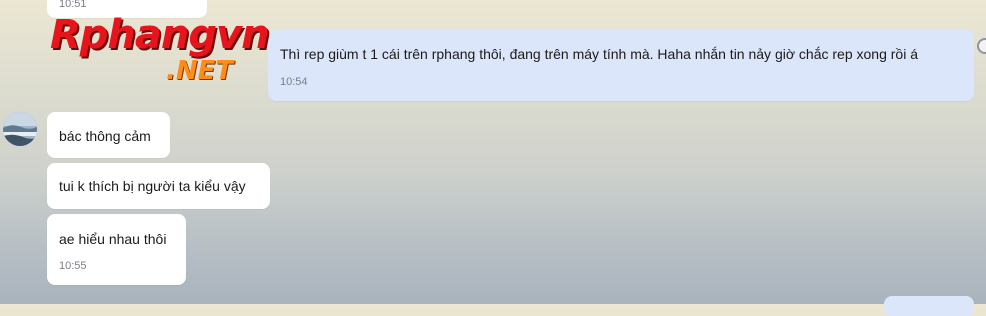 The height and width of the screenshot is (316, 986). What do you see at coordinates (73, 266) in the screenshot?
I see `message-timestamp: 10:55` at bounding box center [73, 266].